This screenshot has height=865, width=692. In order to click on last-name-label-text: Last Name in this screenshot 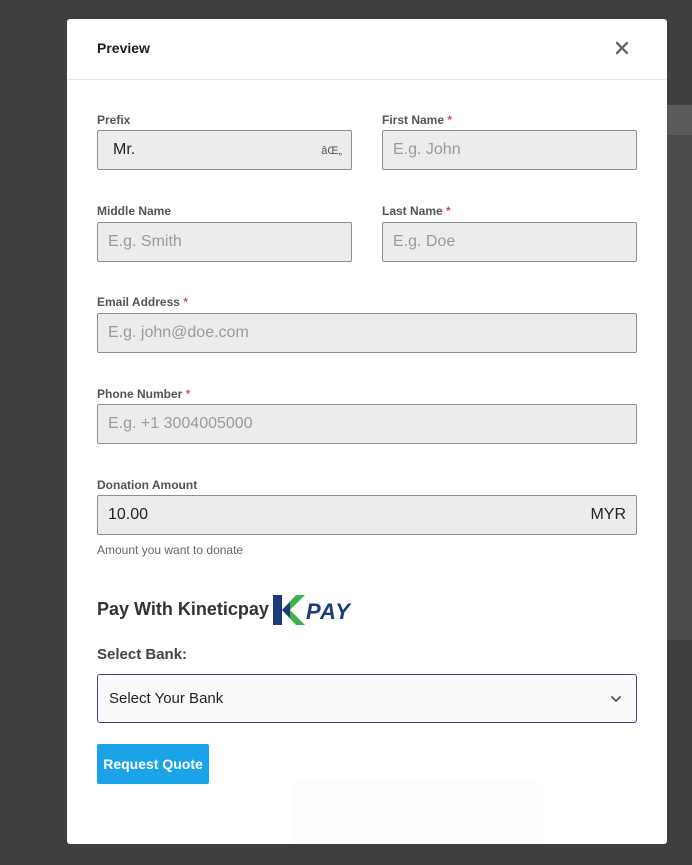, I will do `click(412, 211)`.